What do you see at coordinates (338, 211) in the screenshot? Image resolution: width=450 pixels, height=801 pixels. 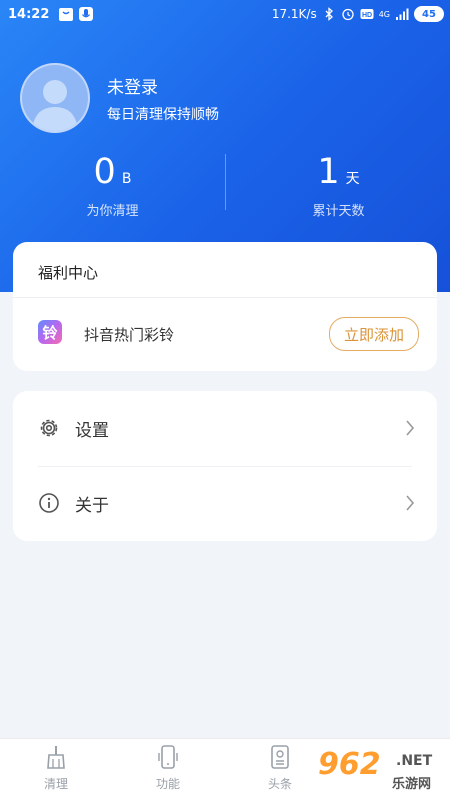 I see `days-label: 累计天数` at bounding box center [338, 211].